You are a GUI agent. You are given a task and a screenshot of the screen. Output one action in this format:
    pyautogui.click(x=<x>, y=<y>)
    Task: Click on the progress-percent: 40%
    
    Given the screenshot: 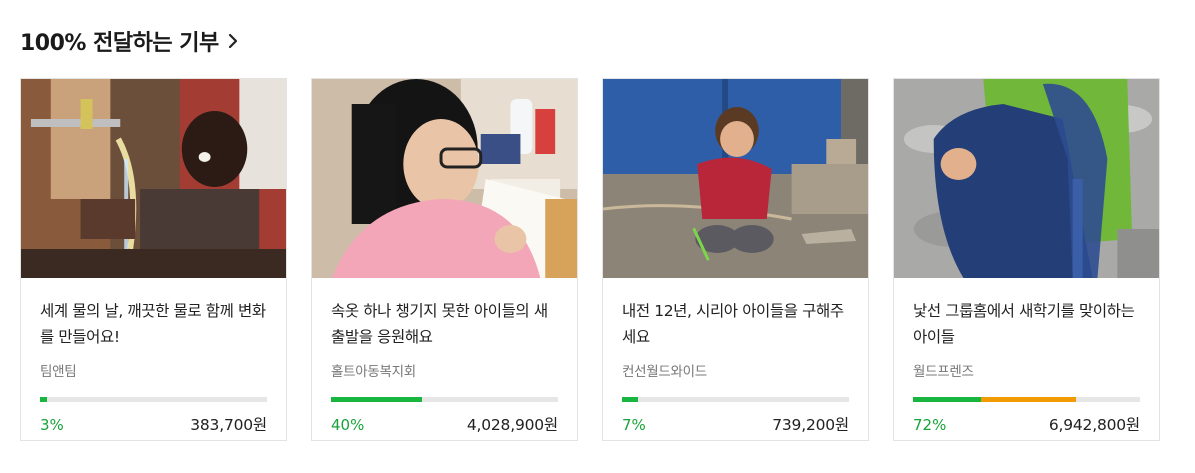 What is the action you would take?
    pyautogui.click(x=348, y=425)
    